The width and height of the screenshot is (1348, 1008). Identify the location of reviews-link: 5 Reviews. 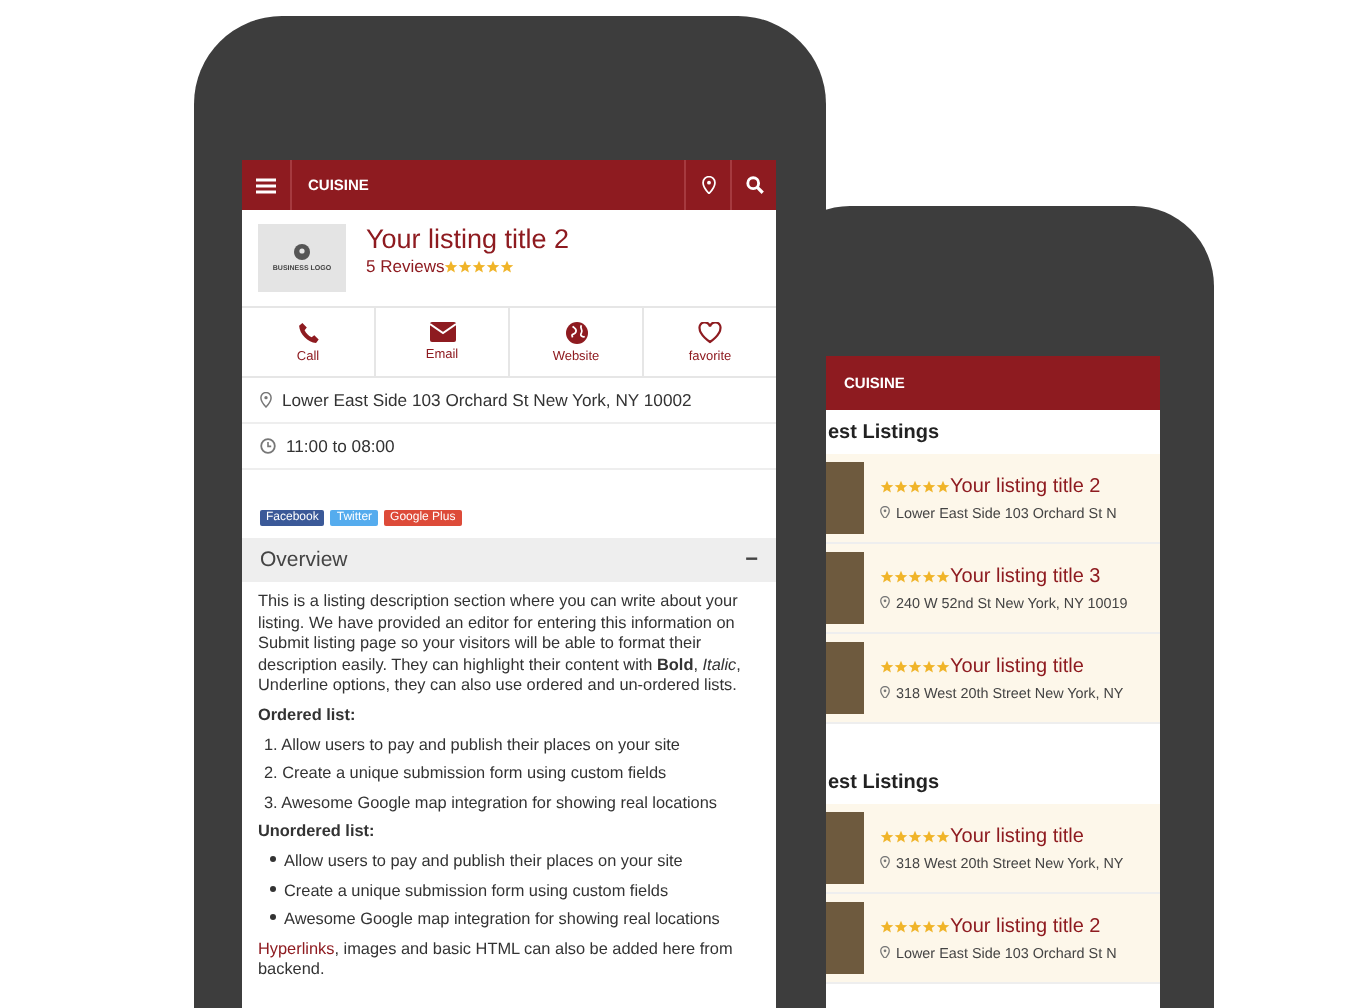
(405, 266).